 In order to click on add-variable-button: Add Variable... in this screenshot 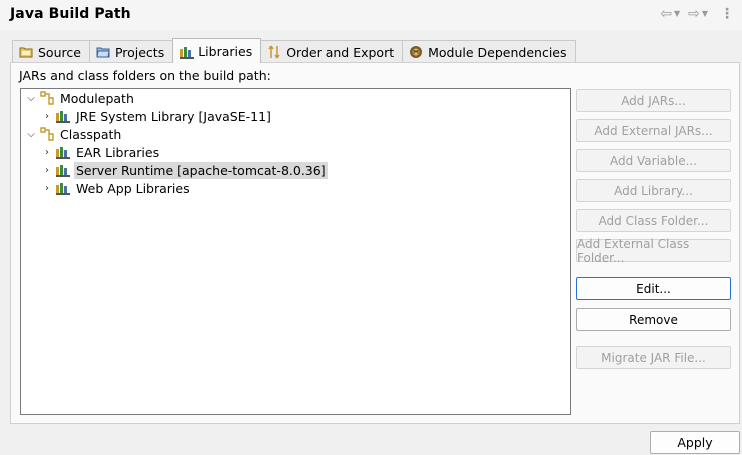, I will do `click(653, 160)`.